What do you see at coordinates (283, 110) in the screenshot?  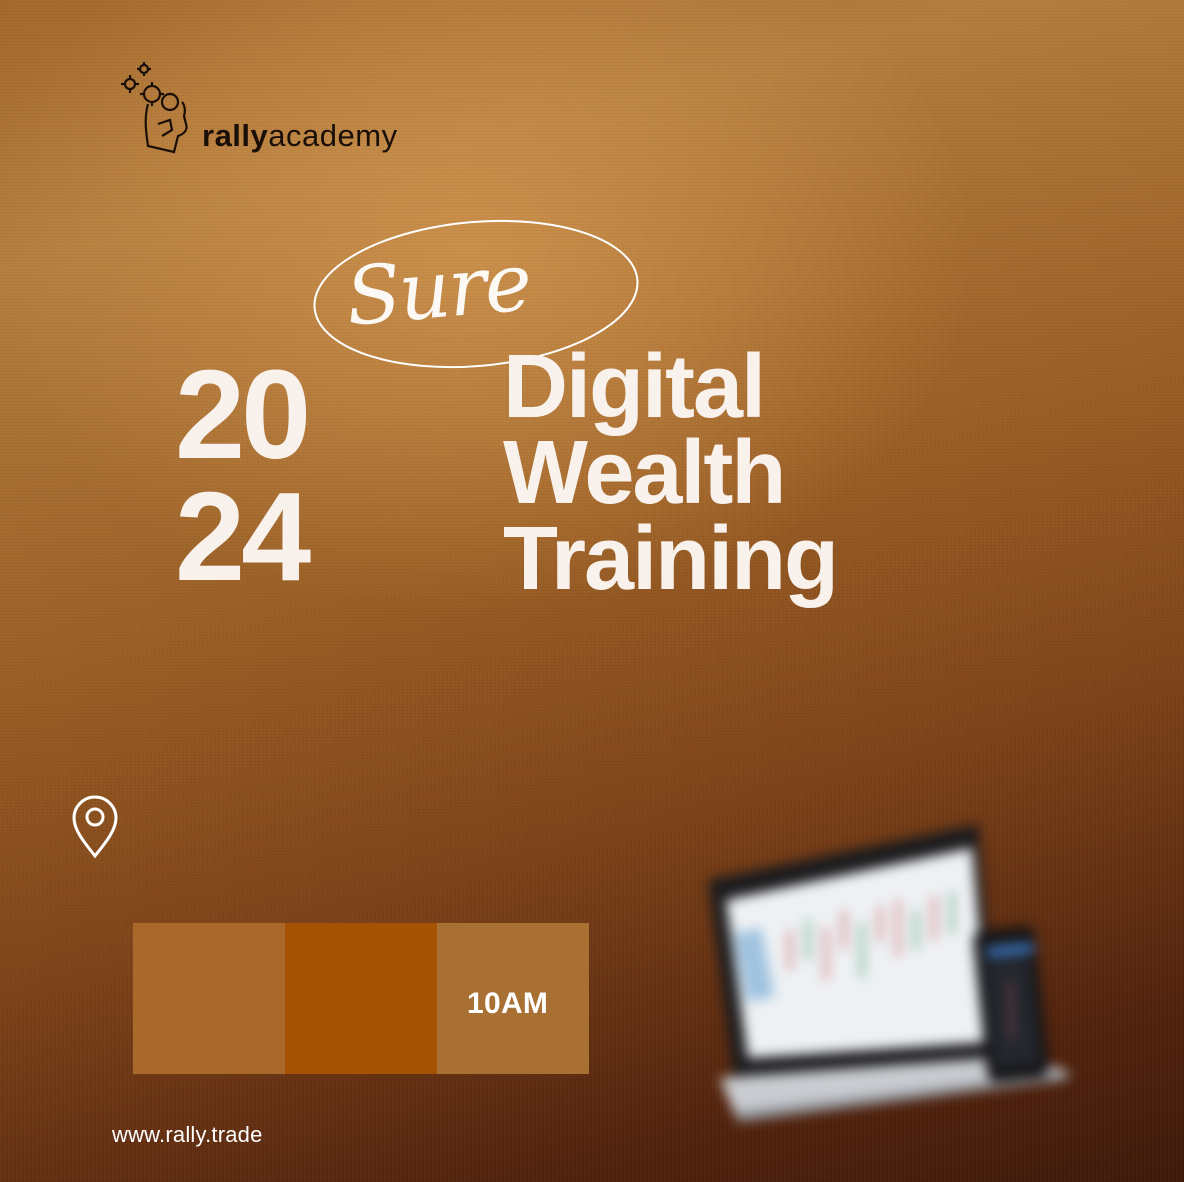 I see `brand-logo: rallyacademy` at bounding box center [283, 110].